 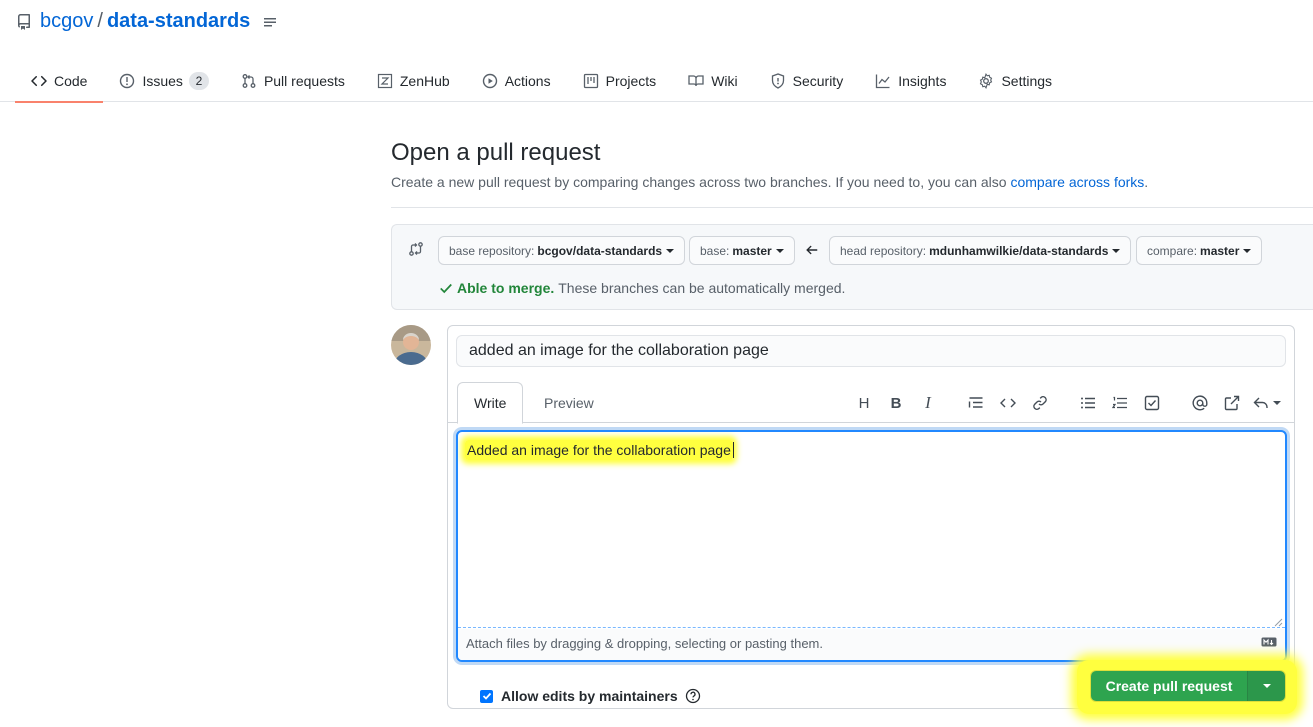 I want to click on ordered-list-icon, so click(x=1119, y=402).